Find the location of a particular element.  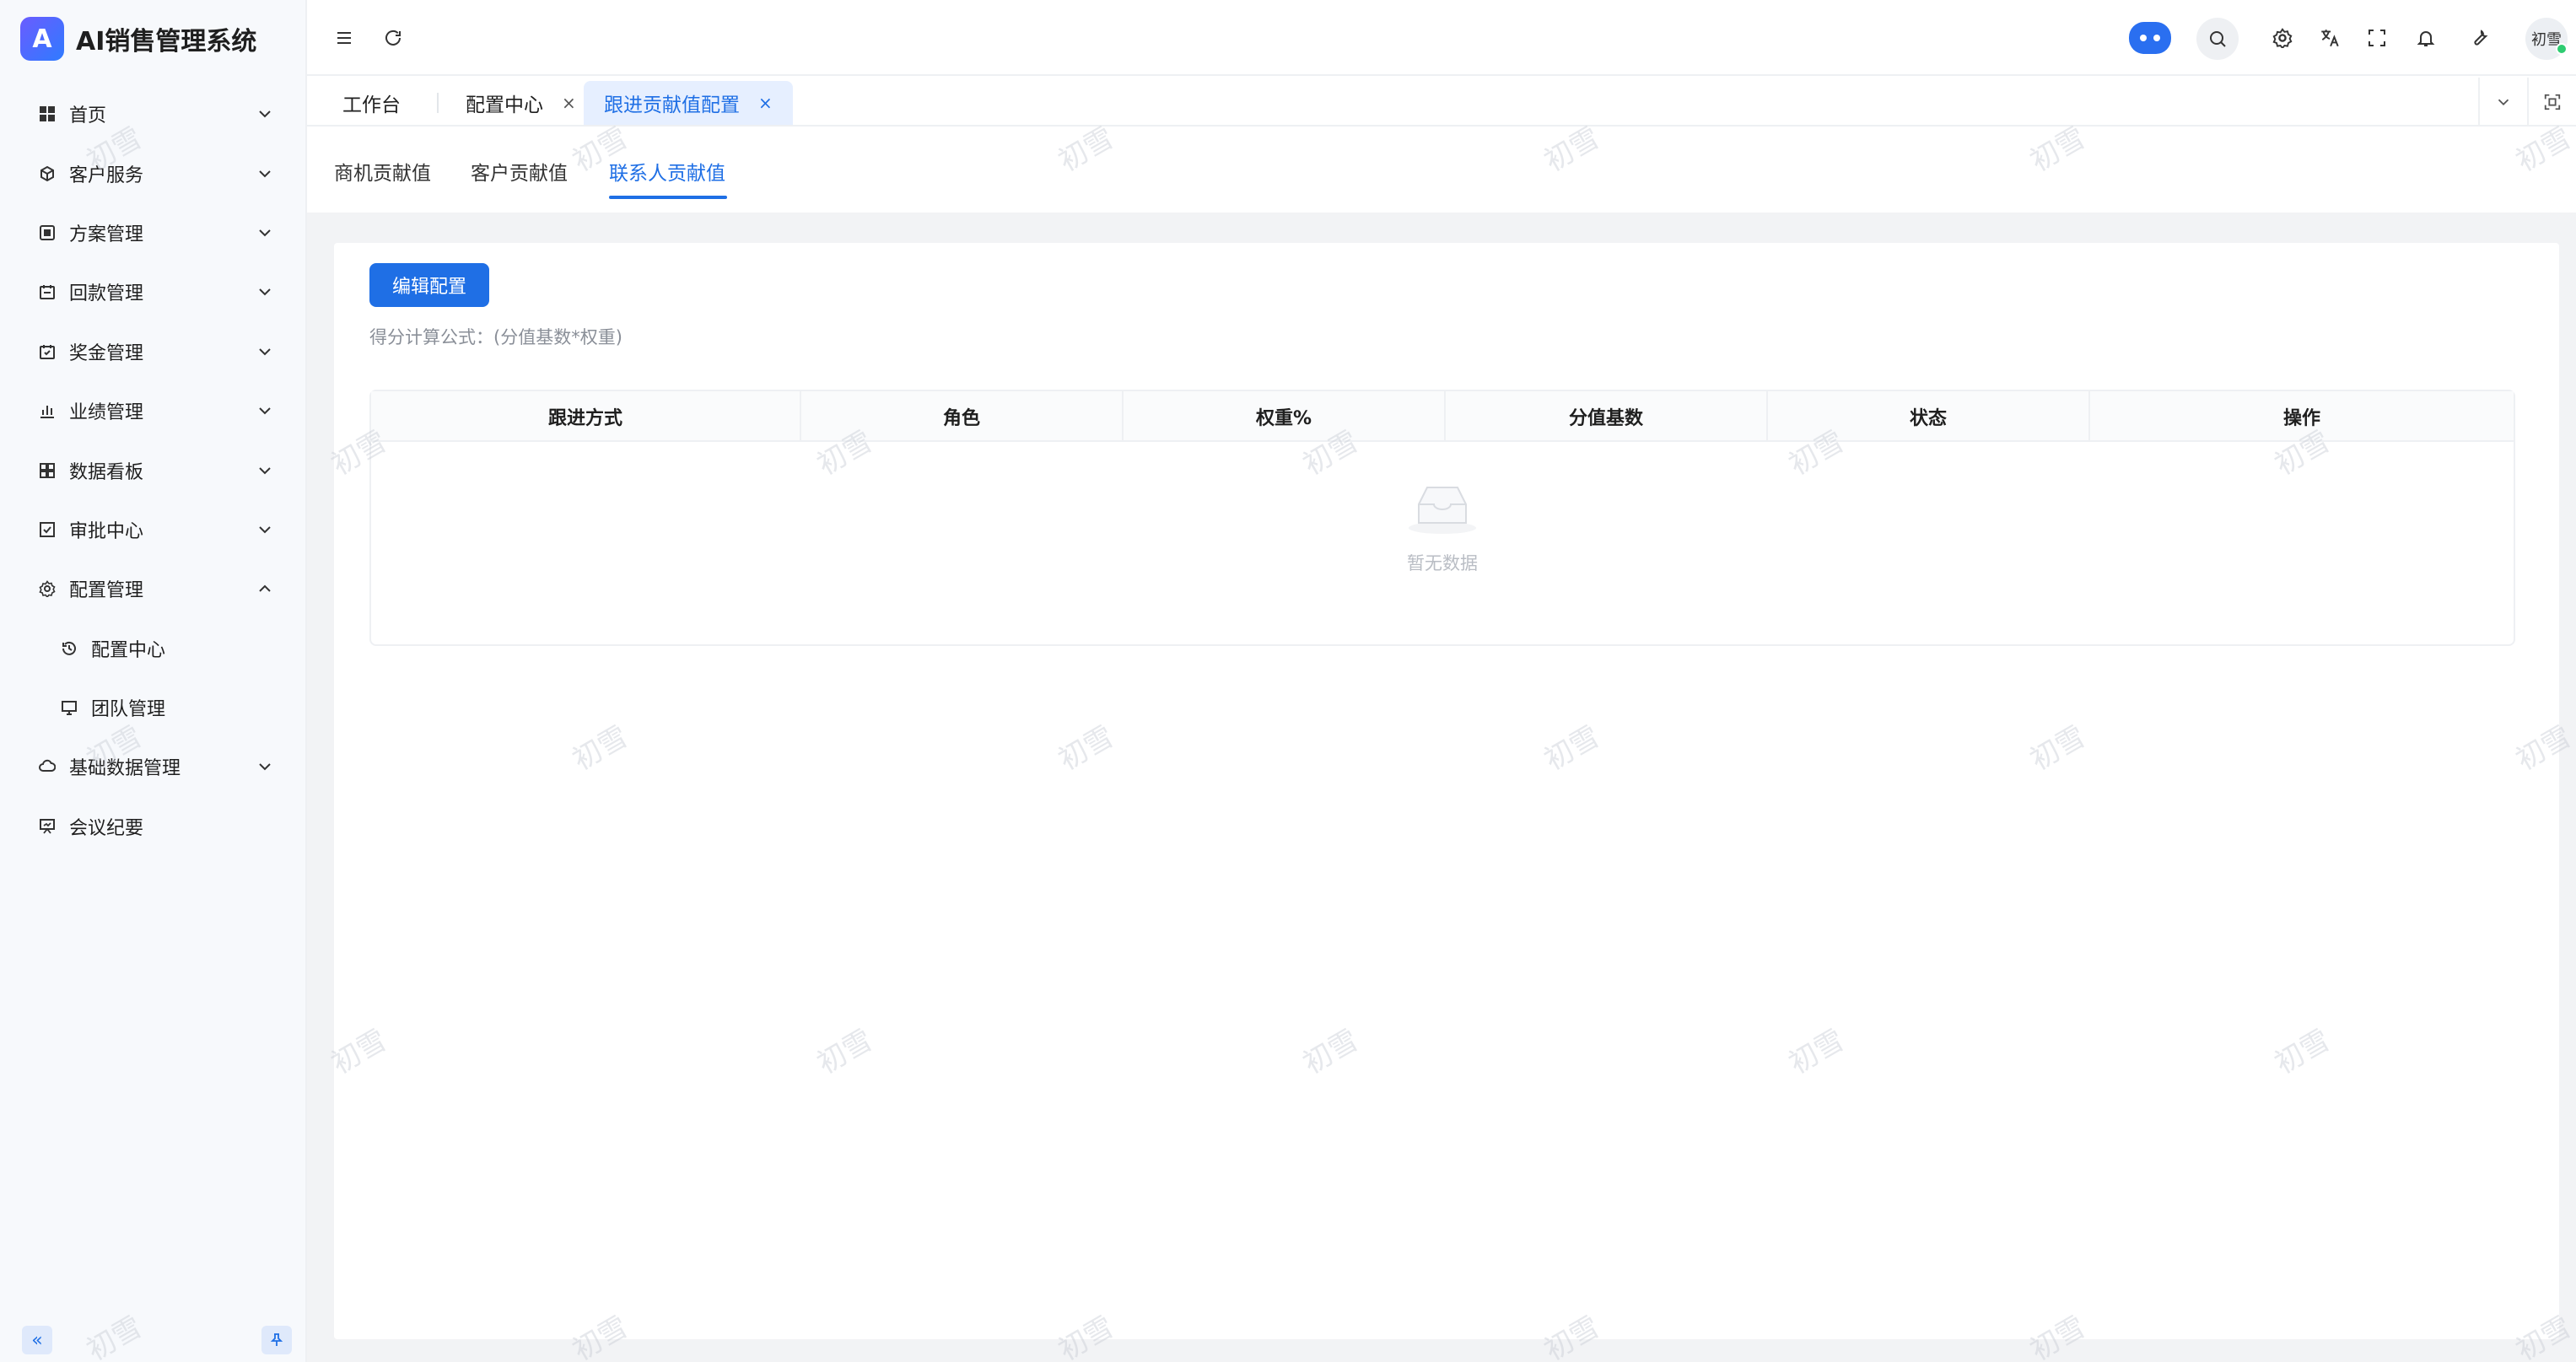

search-icon is located at coordinates (2218, 39).